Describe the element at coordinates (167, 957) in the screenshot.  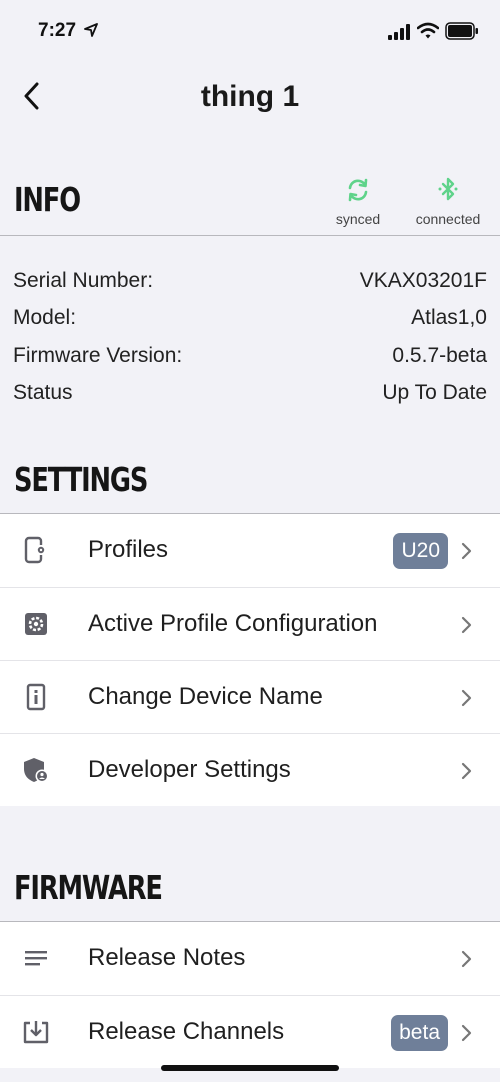
I see `firmware-item-label: Release Notes` at that location.